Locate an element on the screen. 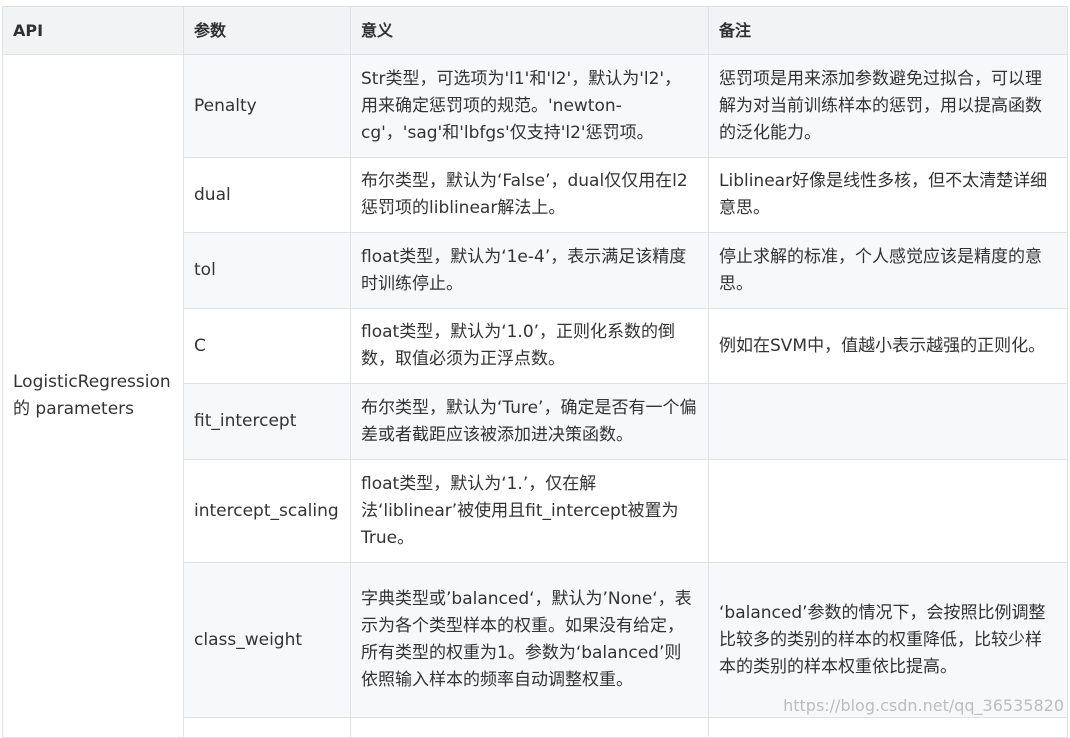  header-param: 参数 is located at coordinates (267, 30).